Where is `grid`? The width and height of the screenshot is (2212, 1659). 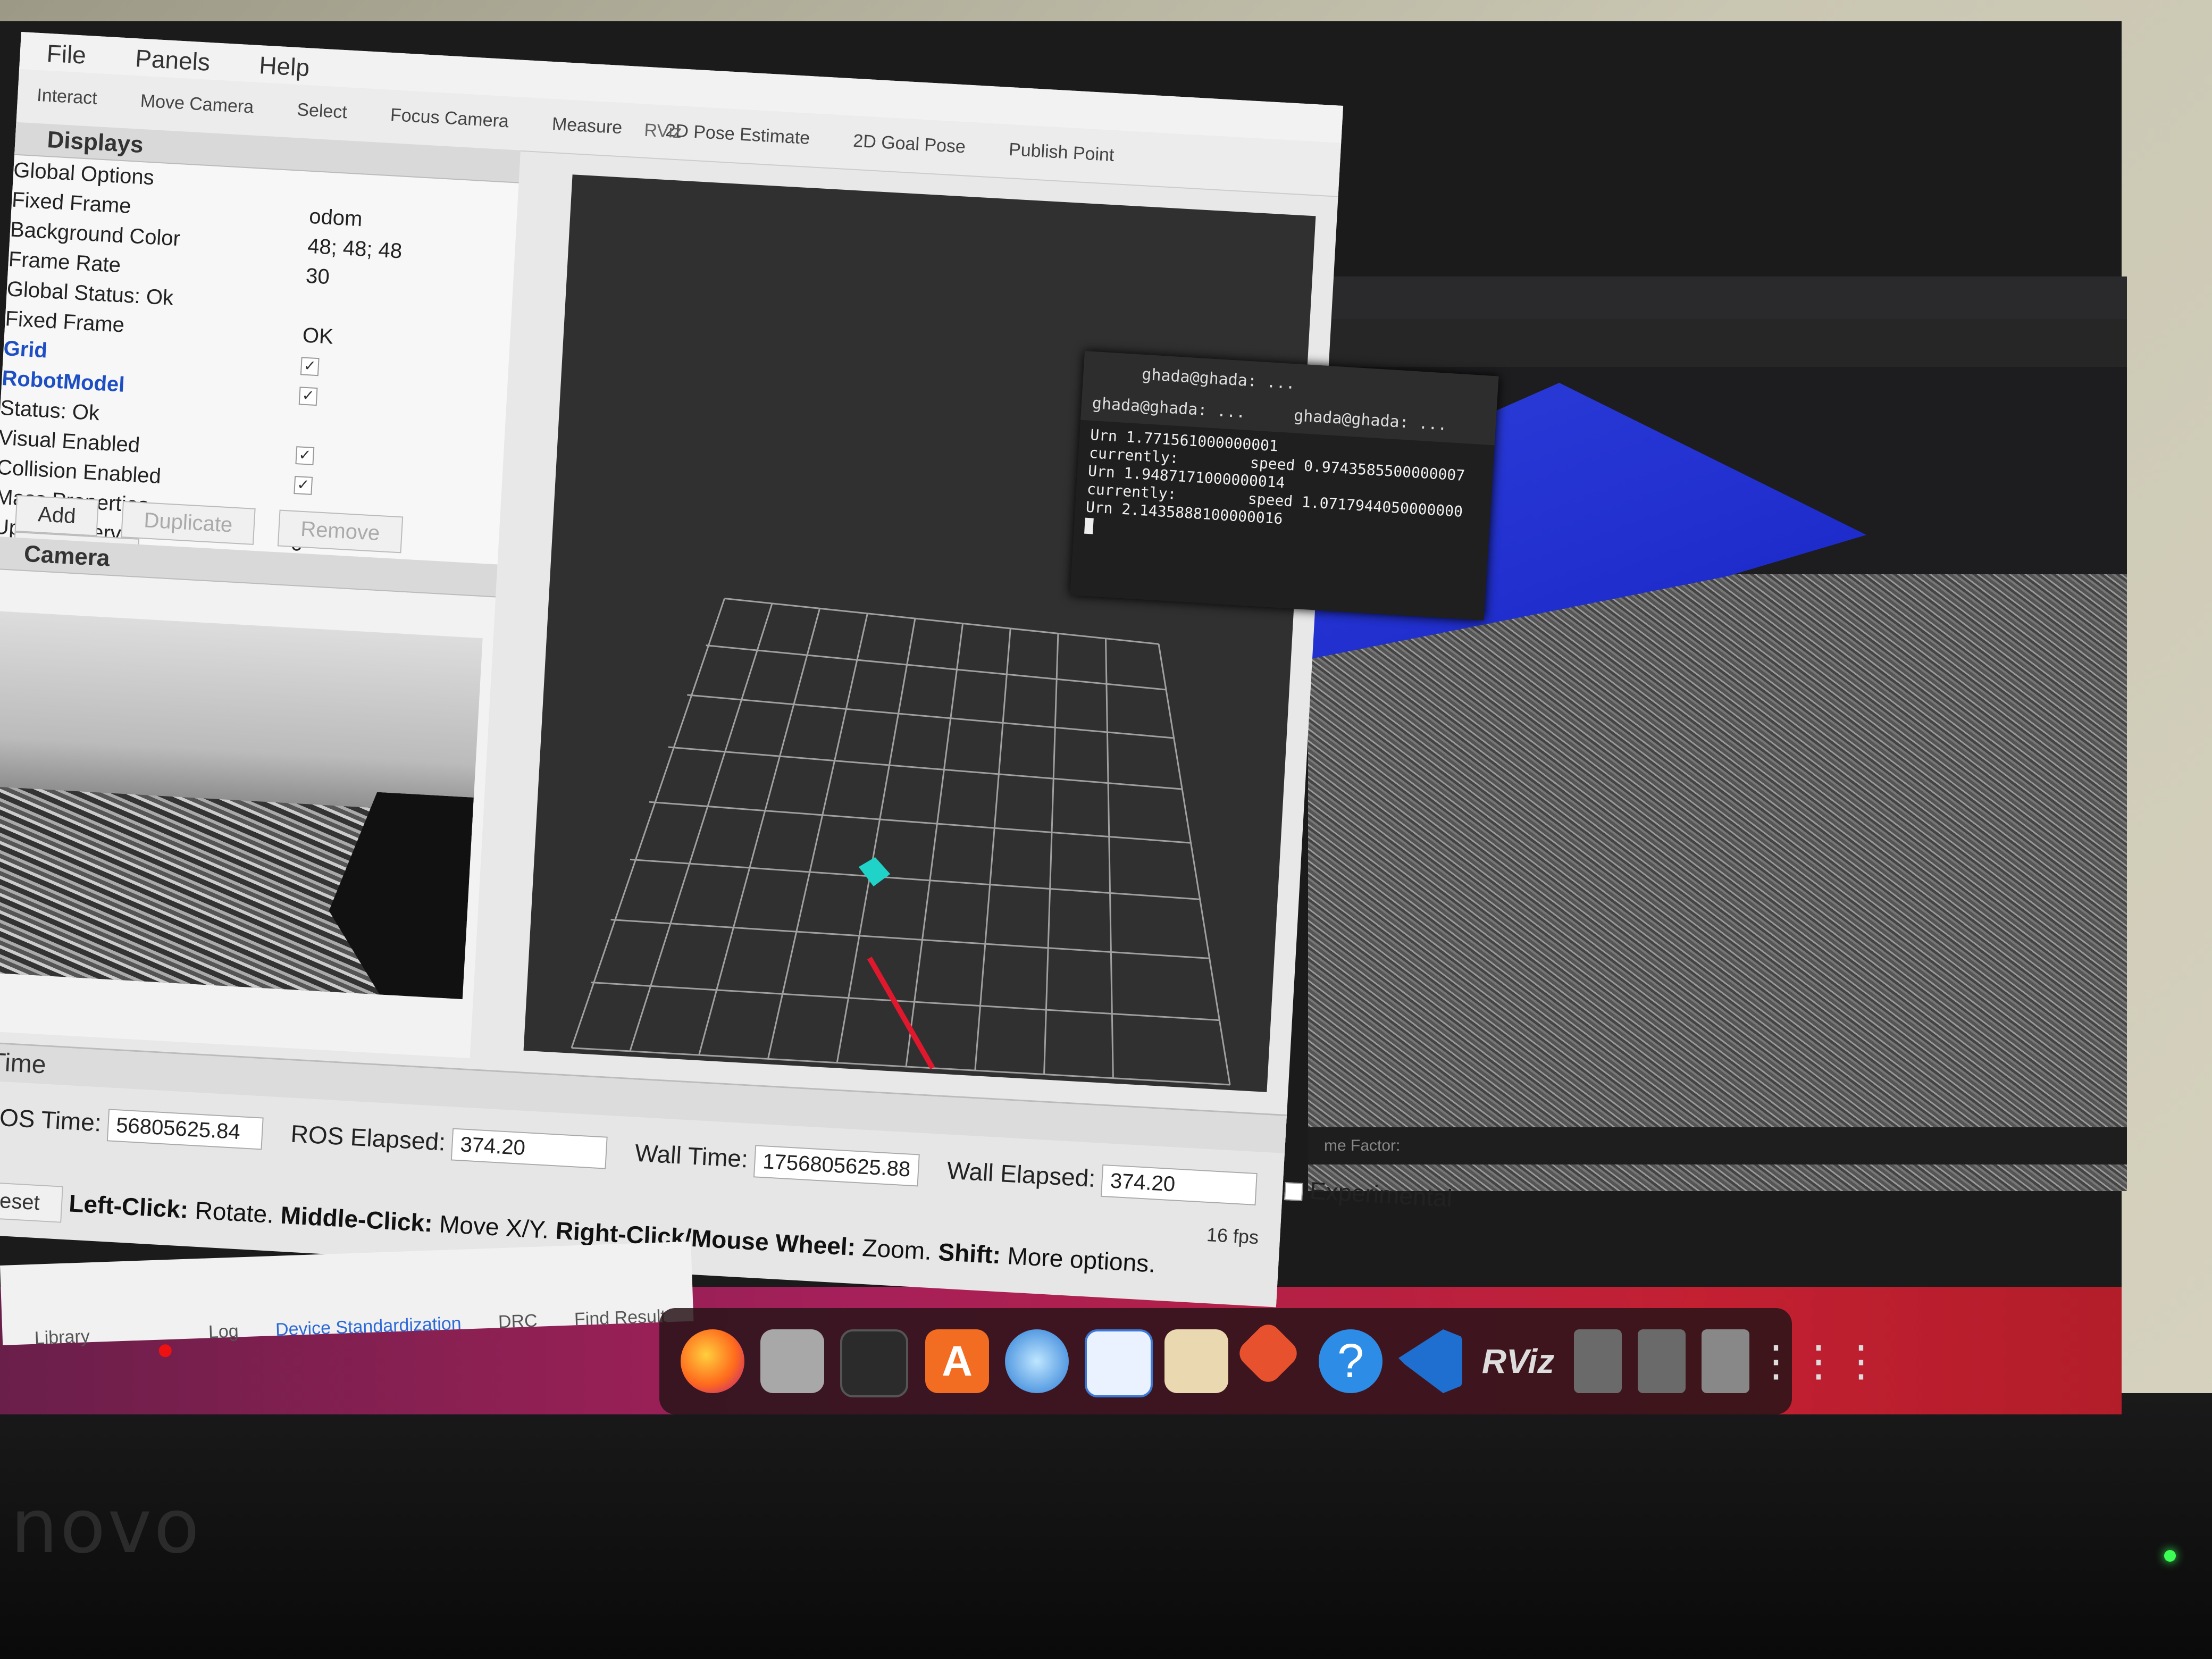
grid is located at coordinates (901, 841).